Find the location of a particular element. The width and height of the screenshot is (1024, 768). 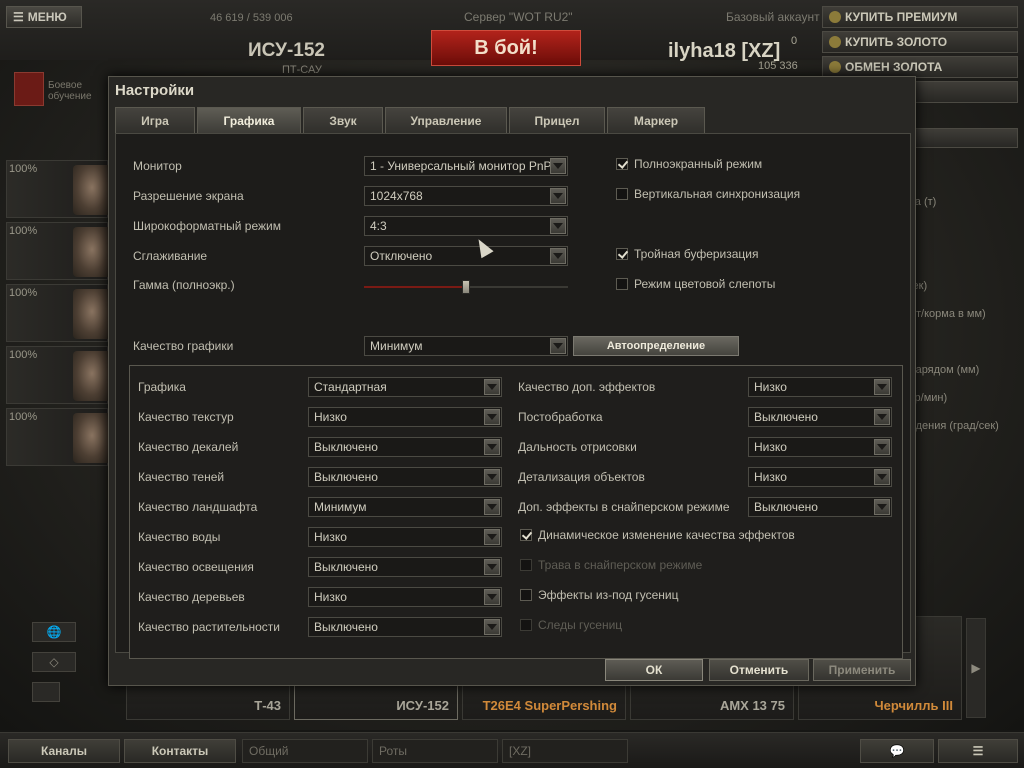

effects-quality-select: Низко is located at coordinates (820, 387).